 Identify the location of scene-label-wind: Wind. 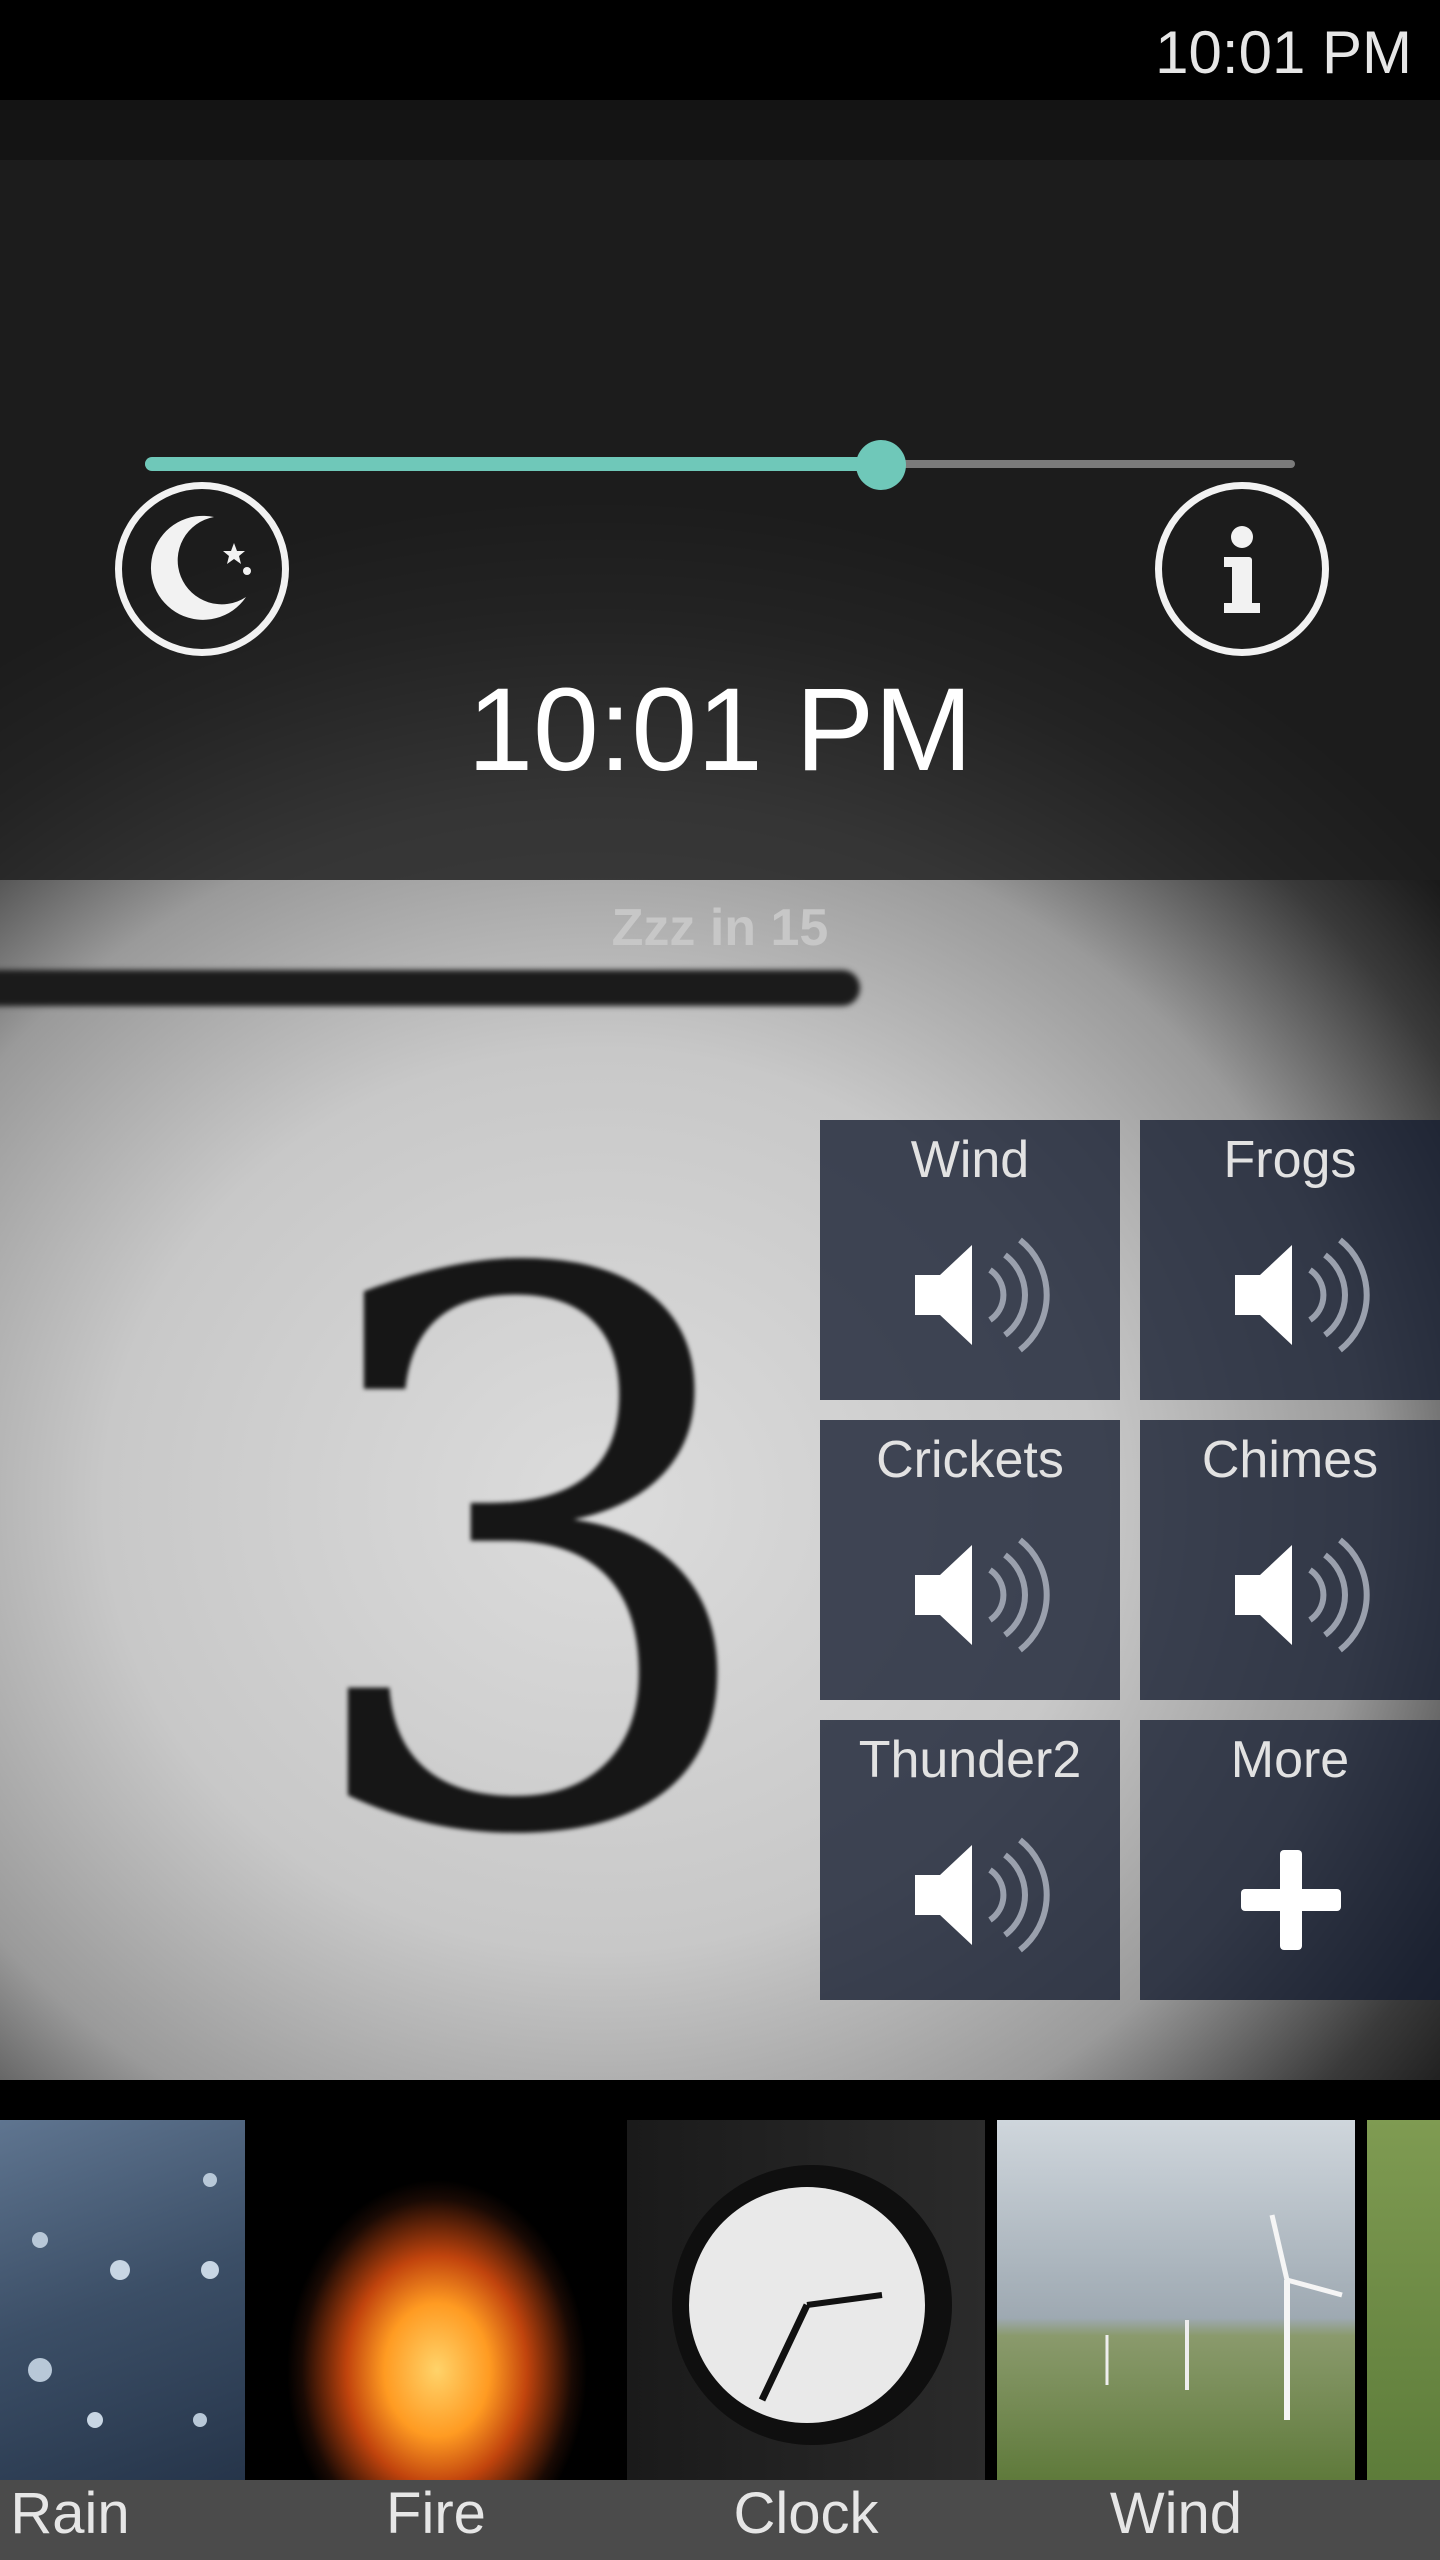
(1176, 2513).